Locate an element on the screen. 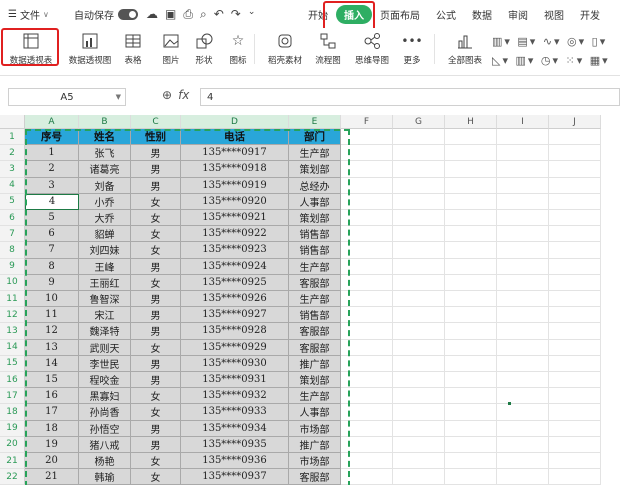 The image size is (620, 485). column-header: A is located at coordinates (52, 122).